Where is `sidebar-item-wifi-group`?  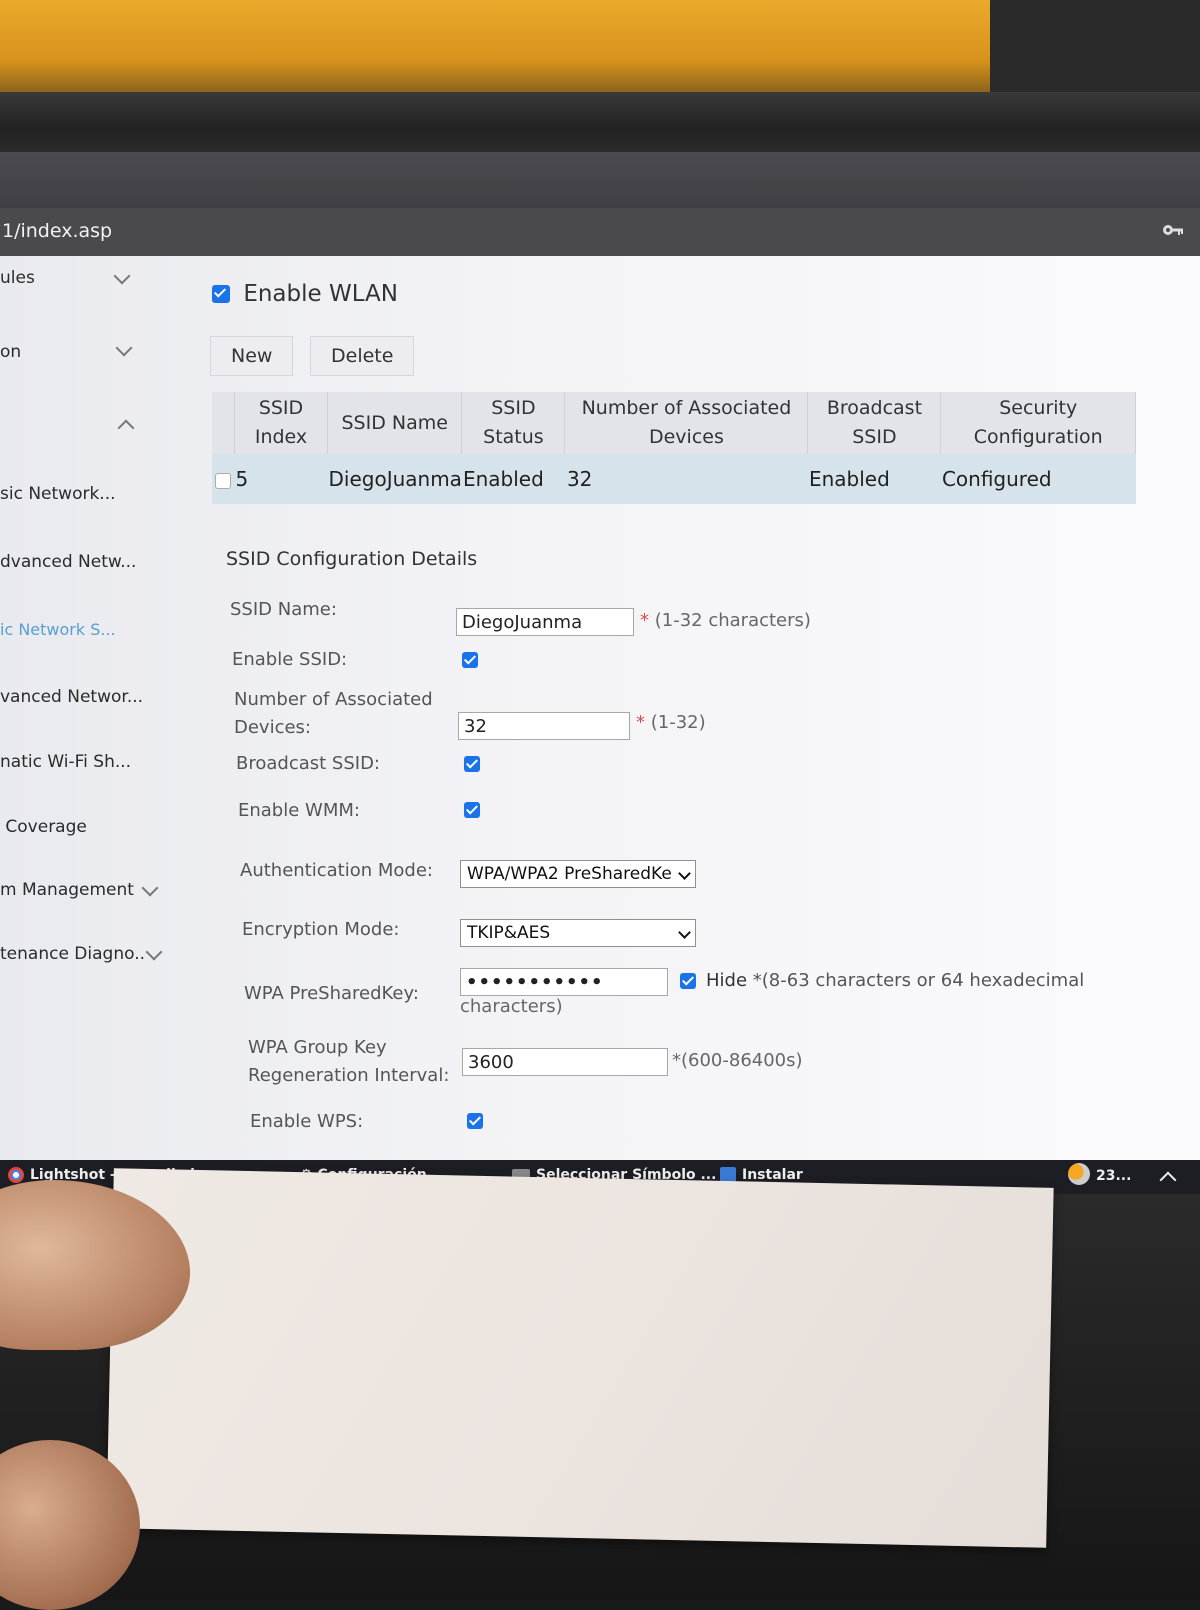
sidebar-item-wifi-group is located at coordinates (70, 426).